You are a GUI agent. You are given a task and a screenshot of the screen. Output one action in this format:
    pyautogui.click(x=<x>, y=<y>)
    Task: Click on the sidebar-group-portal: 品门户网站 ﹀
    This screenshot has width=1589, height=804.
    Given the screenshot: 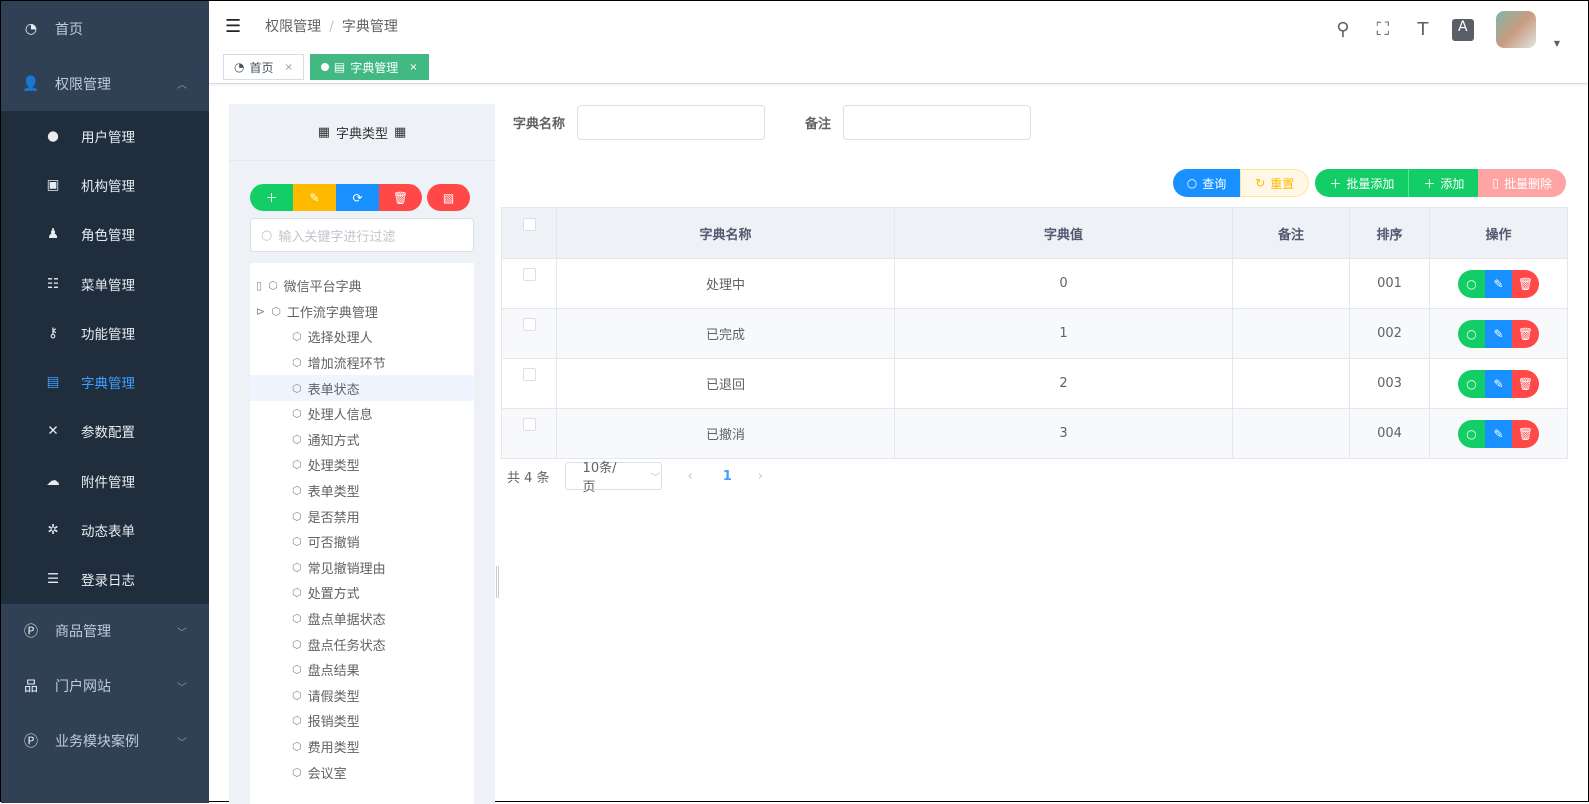 What is the action you would take?
    pyautogui.click(x=105, y=686)
    